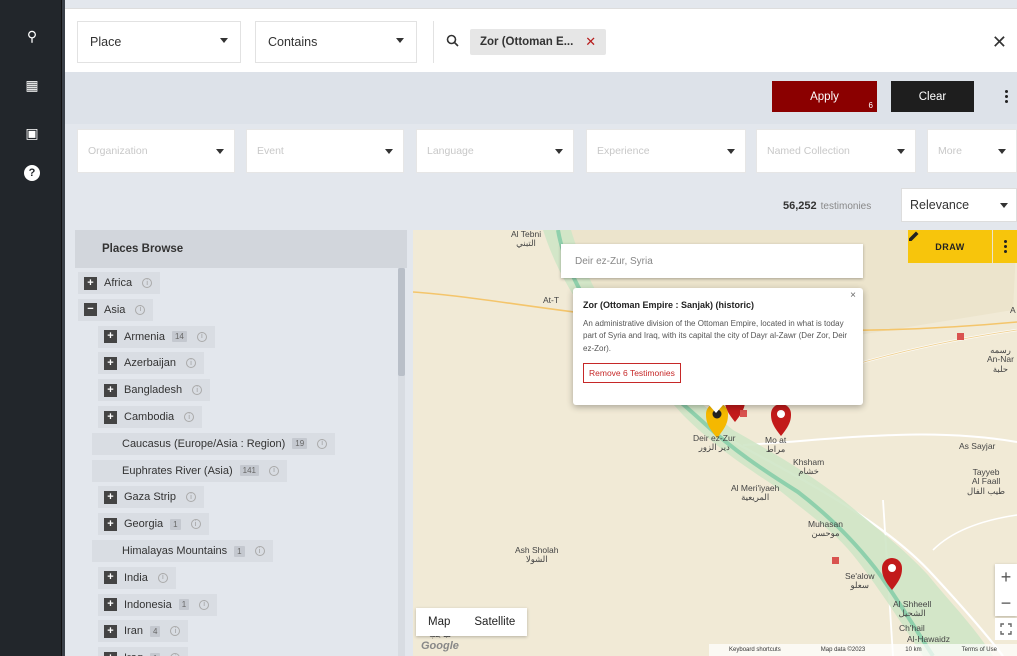  What do you see at coordinates (755, 493) in the screenshot?
I see `map-label: Al Meri'iyaeh المريعية` at bounding box center [755, 493].